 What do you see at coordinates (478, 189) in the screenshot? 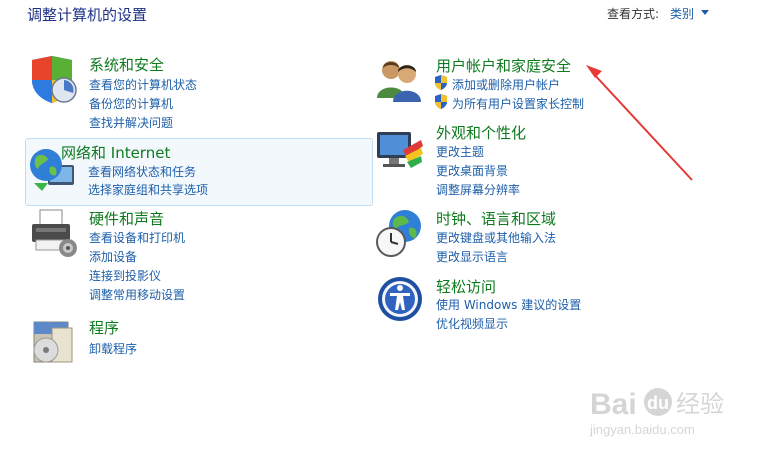
I see `link-screen-resolution: 调整屏幕分辨率` at bounding box center [478, 189].